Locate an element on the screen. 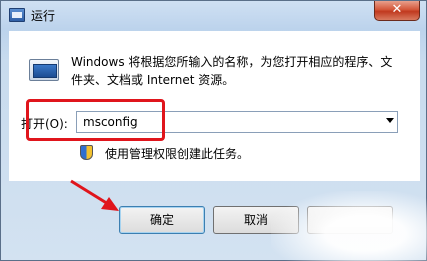  faded-corner-overlay is located at coordinates (349, 226).